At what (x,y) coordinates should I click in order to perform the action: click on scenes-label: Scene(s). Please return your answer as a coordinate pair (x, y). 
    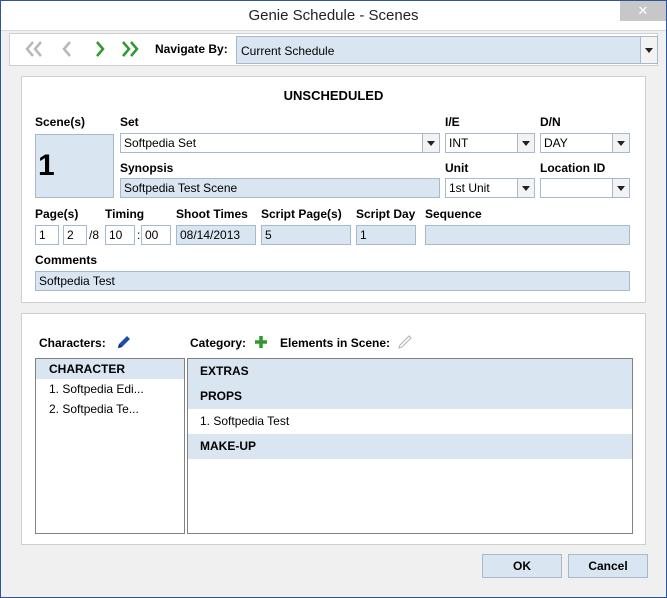
    Looking at the image, I should click on (60, 122).